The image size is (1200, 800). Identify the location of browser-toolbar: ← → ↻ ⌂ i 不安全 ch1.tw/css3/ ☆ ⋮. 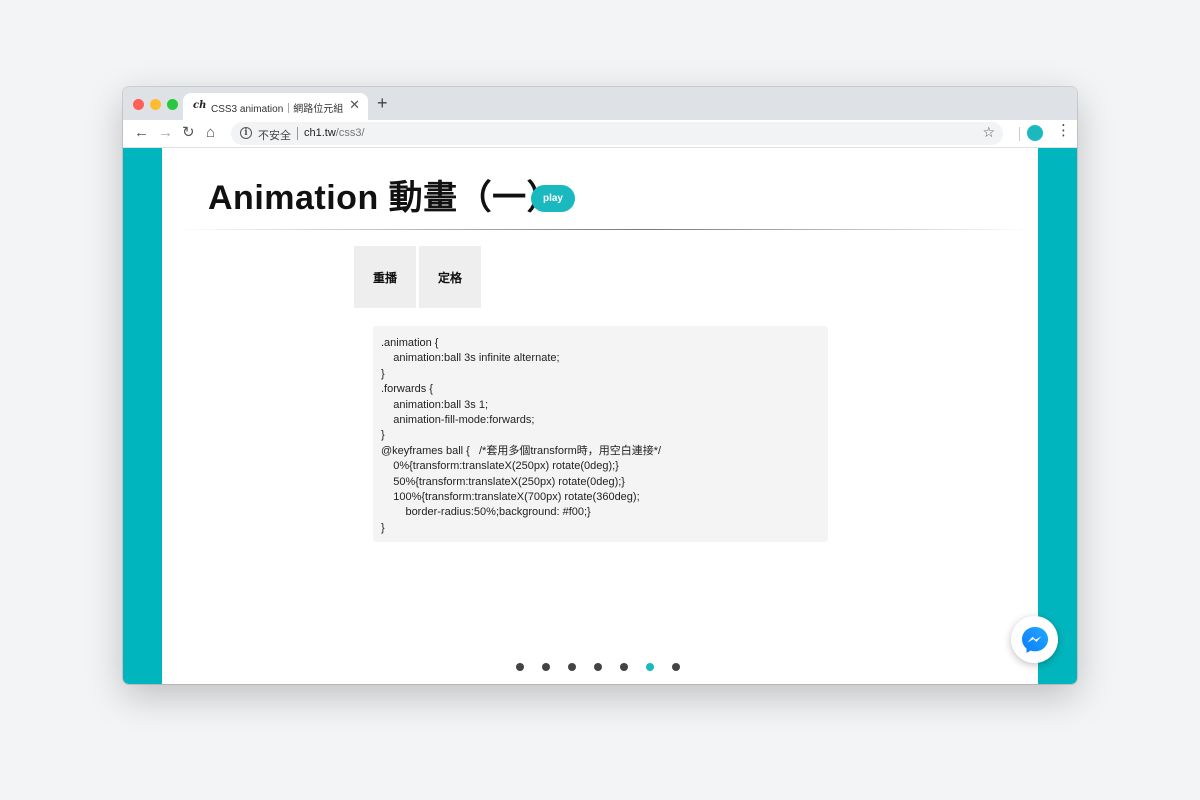
(600, 134).